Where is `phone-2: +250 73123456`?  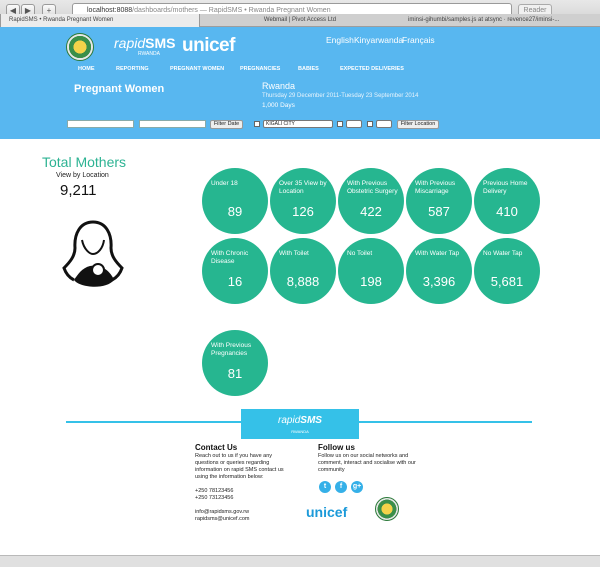
phone-2: +250 73123456 is located at coordinates (214, 498).